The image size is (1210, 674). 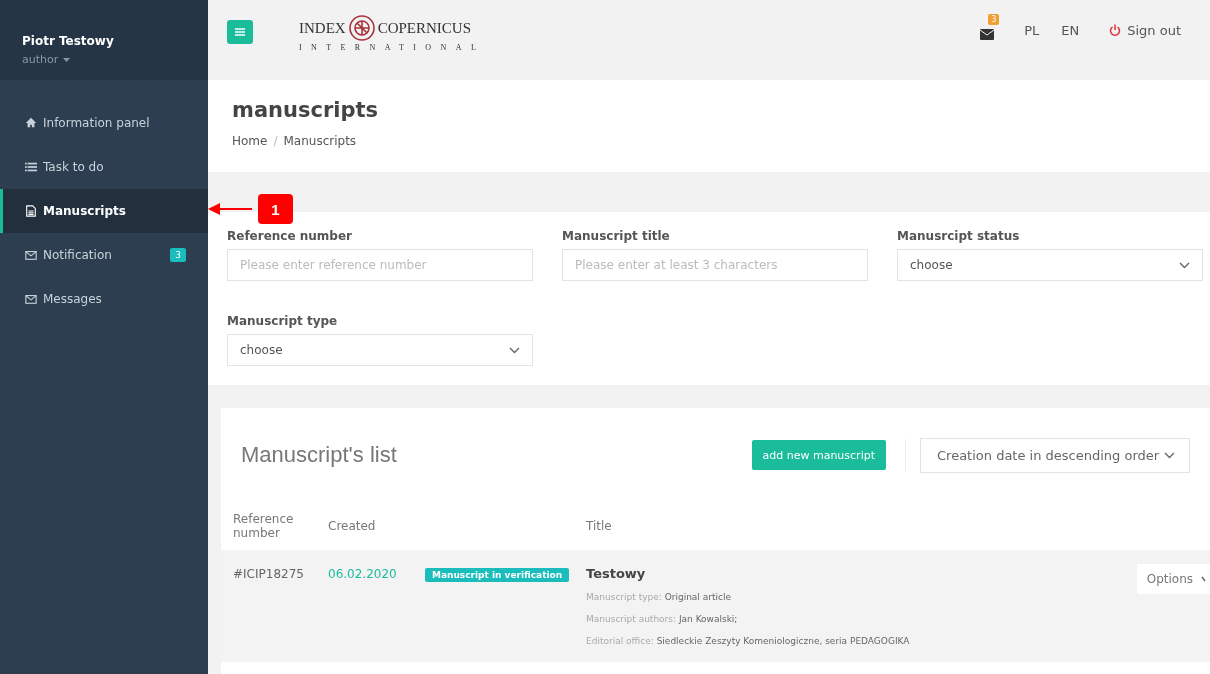 I want to click on manuscript-title: Testowy, so click(x=616, y=573).